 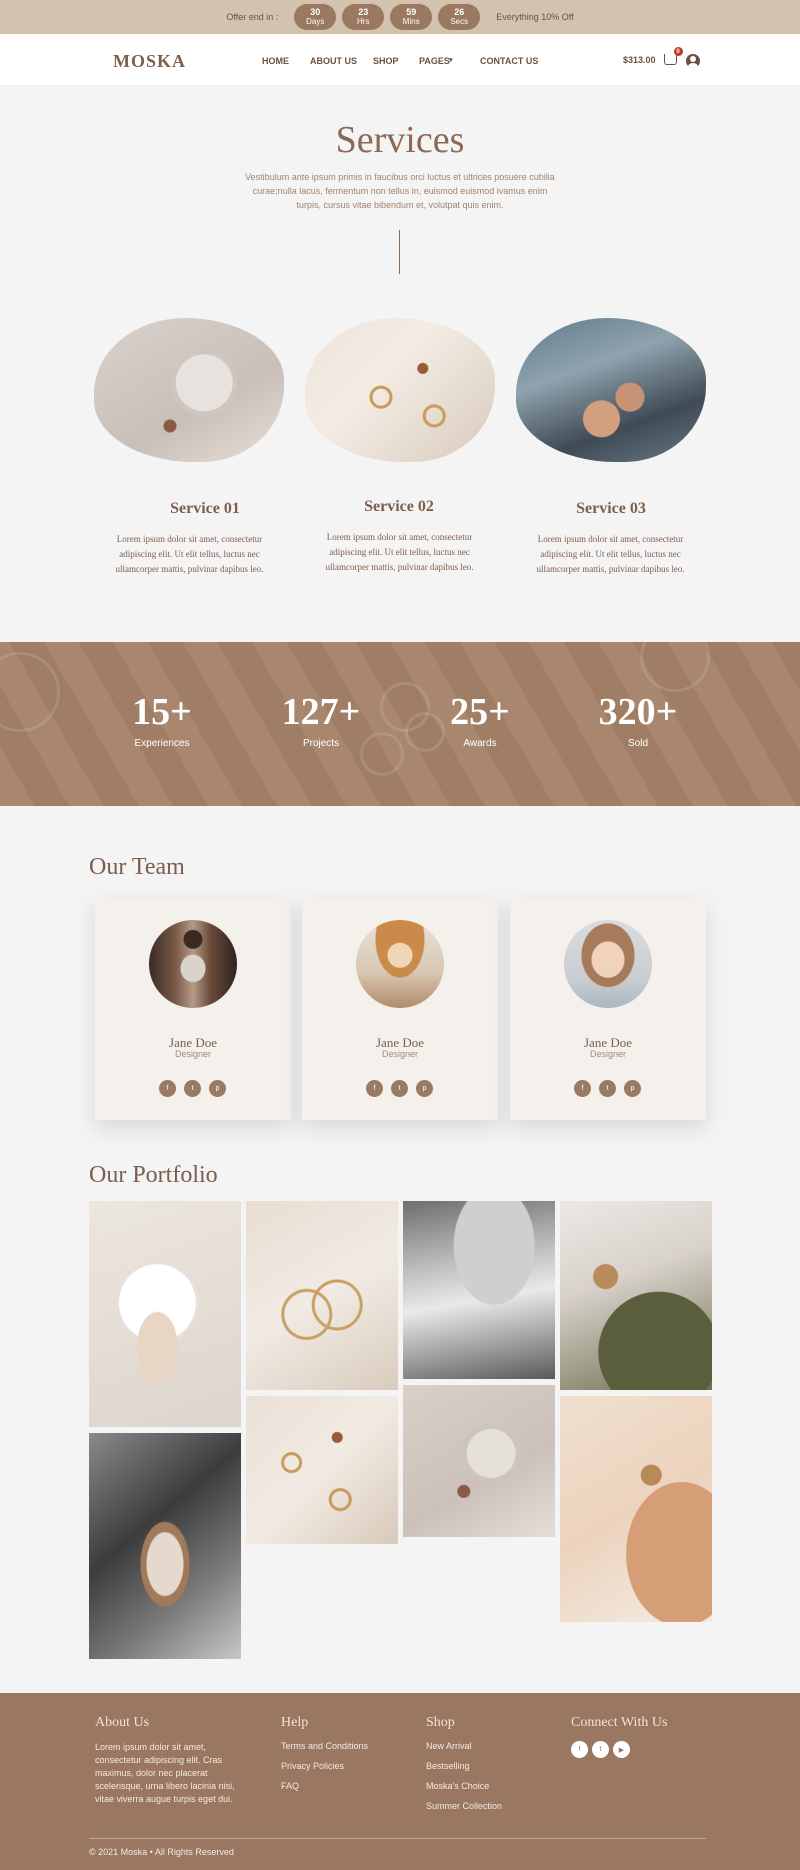 What do you see at coordinates (637, 743) in the screenshot?
I see `stat-label: Sold` at bounding box center [637, 743].